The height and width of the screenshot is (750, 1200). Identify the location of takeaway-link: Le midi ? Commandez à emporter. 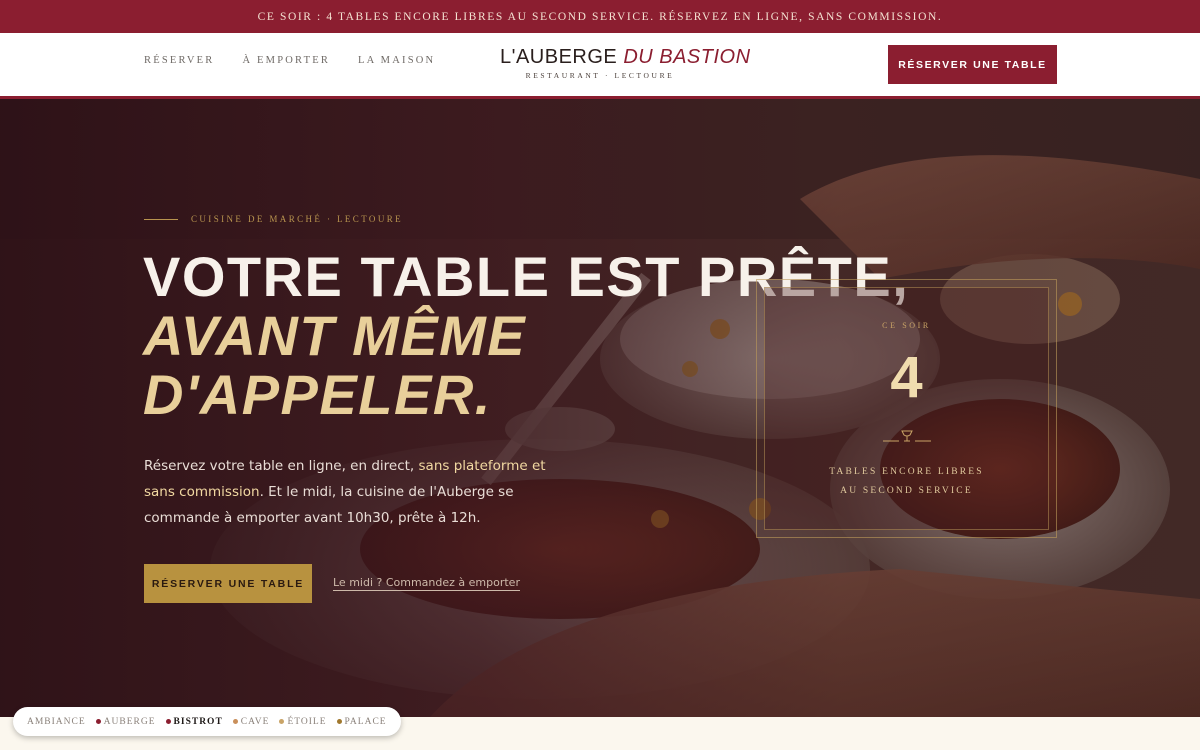
(426, 583).